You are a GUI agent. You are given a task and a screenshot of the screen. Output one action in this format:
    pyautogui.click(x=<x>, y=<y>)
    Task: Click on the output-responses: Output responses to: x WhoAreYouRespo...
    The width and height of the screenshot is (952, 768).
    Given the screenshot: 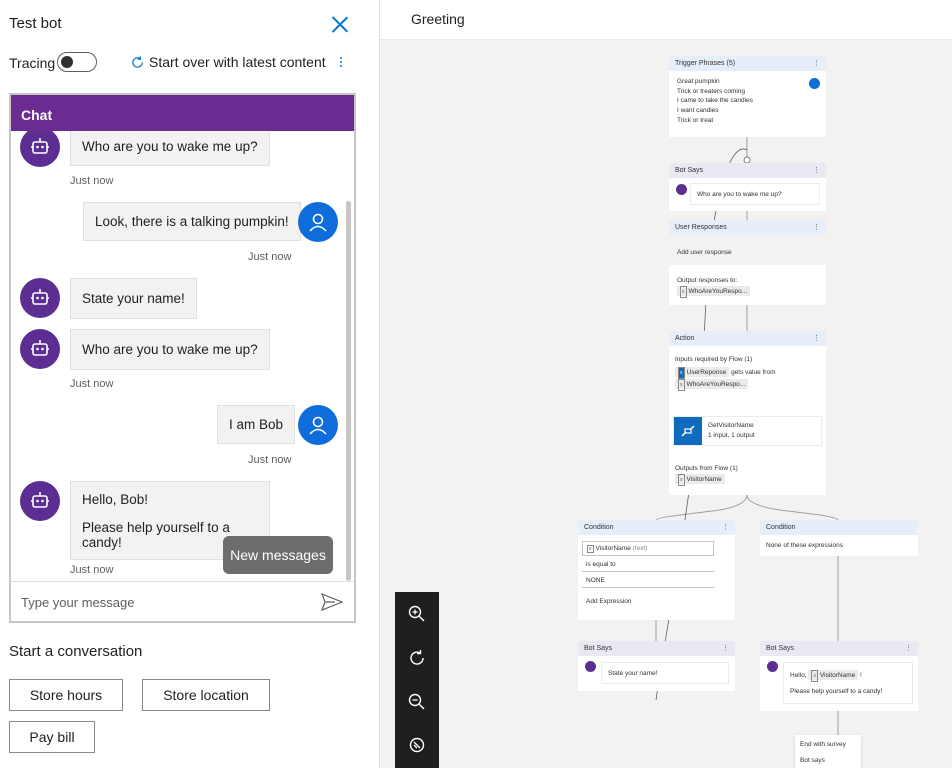 What is the action you would take?
    pyautogui.click(x=714, y=287)
    